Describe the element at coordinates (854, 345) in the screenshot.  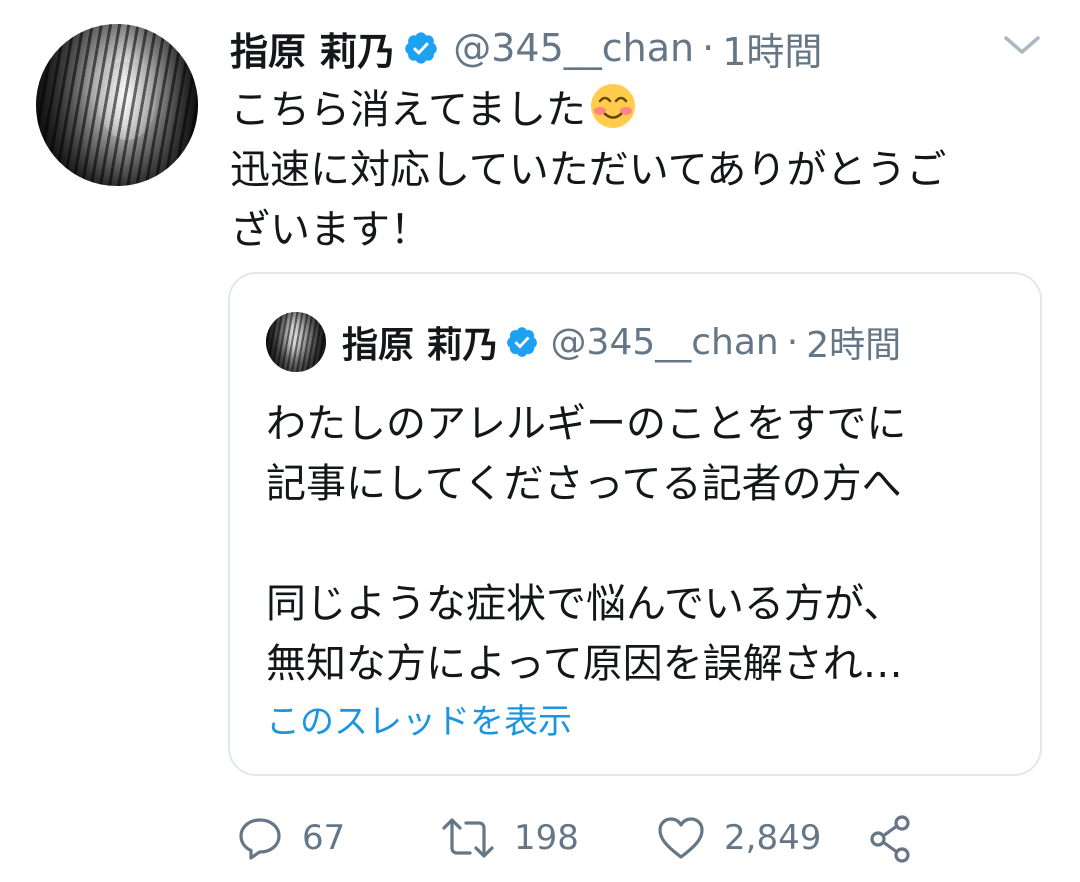
I see `quoted-tweet-timestamp: 2時間` at that location.